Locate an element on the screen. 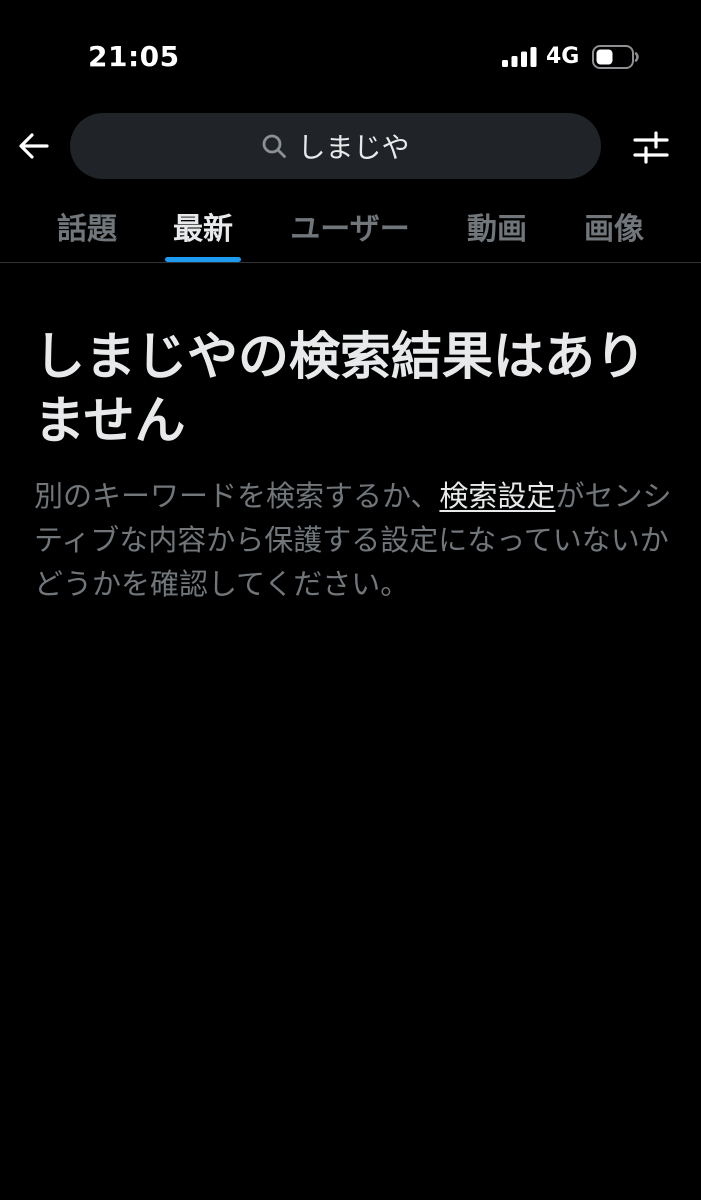 Image resolution: width=701 pixels, height=1200 pixels. network-label: 4G is located at coordinates (563, 56).